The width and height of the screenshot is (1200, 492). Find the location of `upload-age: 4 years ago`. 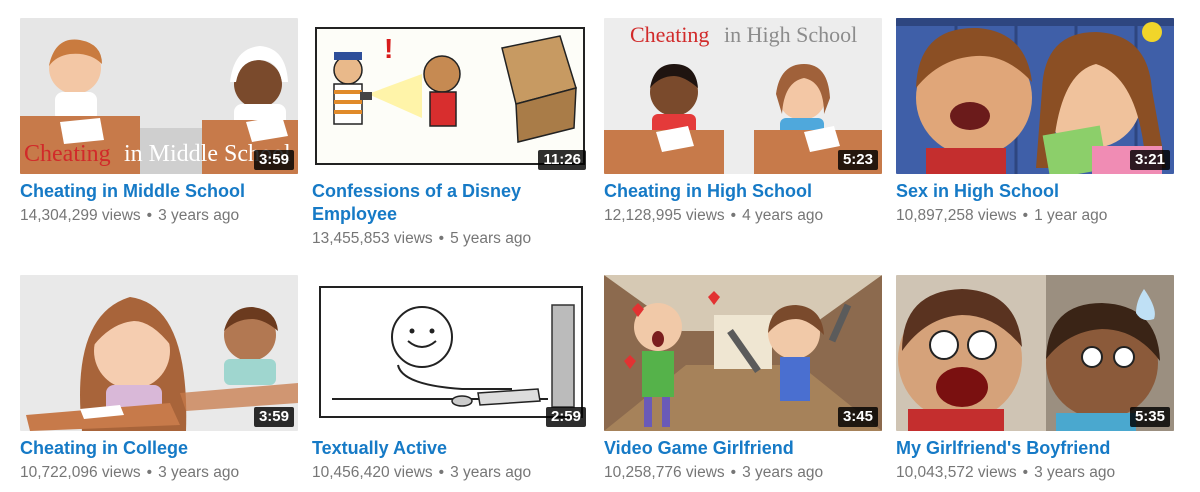

upload-age: 4 years ago is located at coordinates (783, 215).